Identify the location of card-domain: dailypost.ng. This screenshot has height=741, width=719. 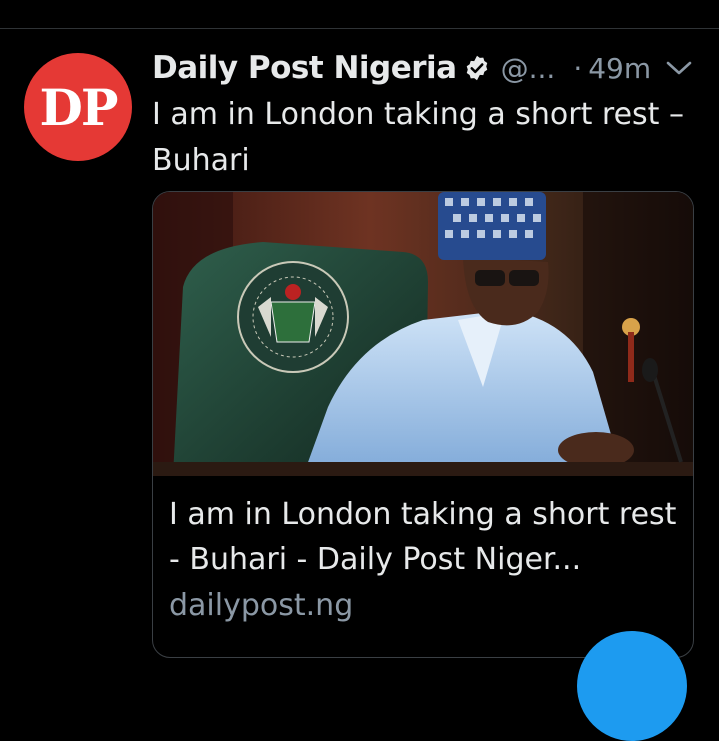
(261, 605).